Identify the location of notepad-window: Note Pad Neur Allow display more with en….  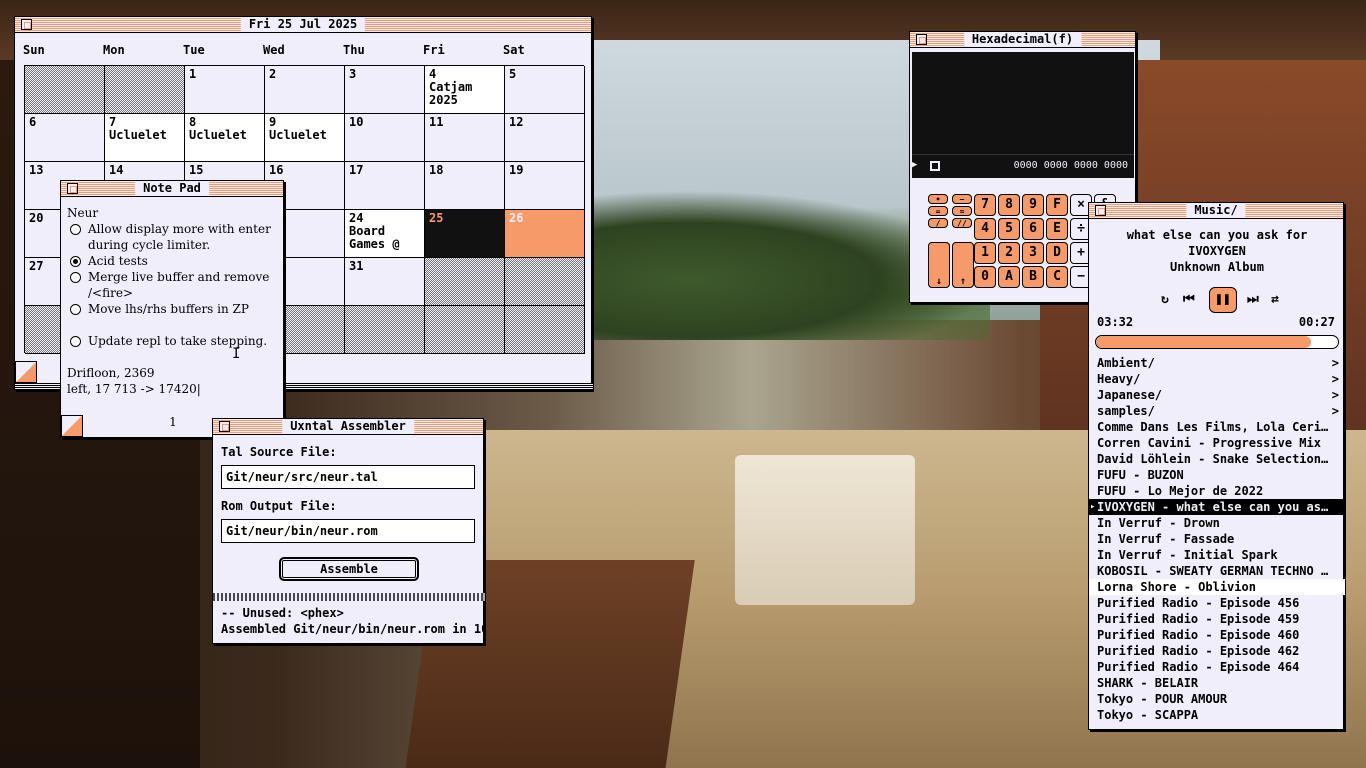
(172, 309).